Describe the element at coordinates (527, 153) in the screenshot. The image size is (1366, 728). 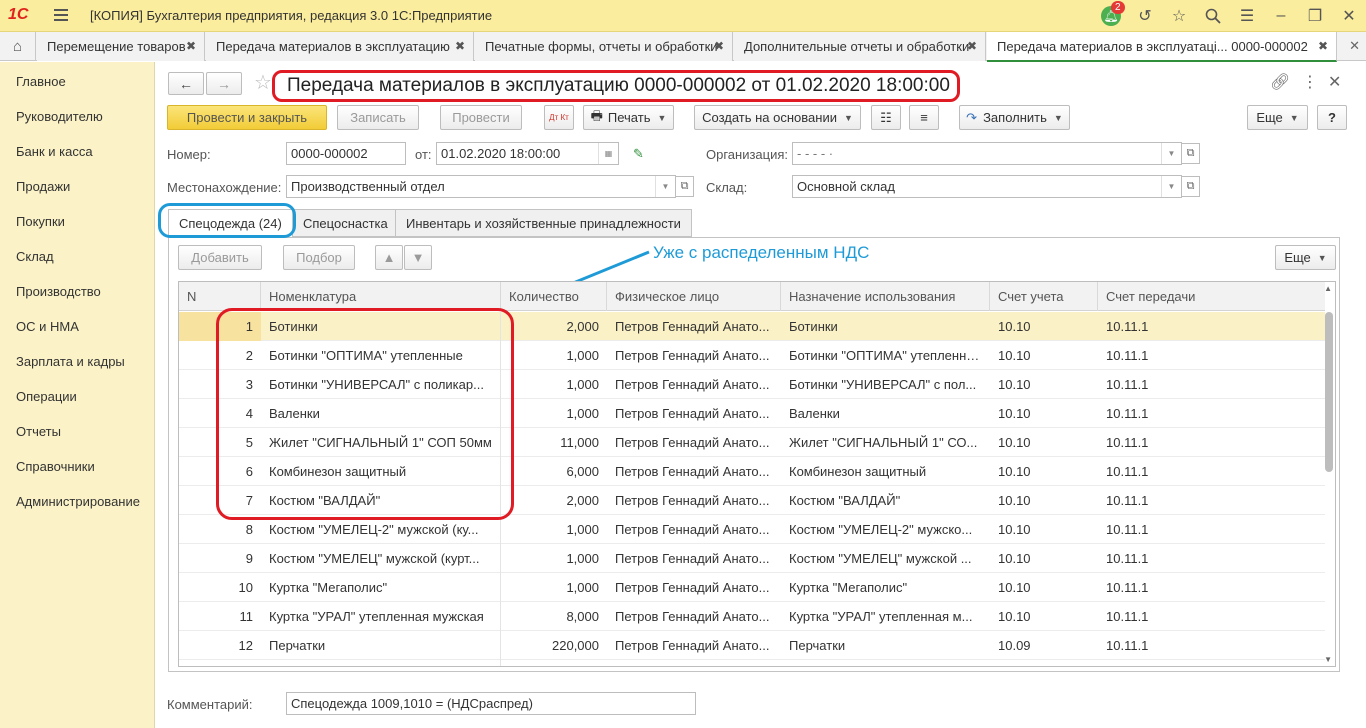
I see `date-field: 01.02.2020 18:00:00 ▦` at that location.